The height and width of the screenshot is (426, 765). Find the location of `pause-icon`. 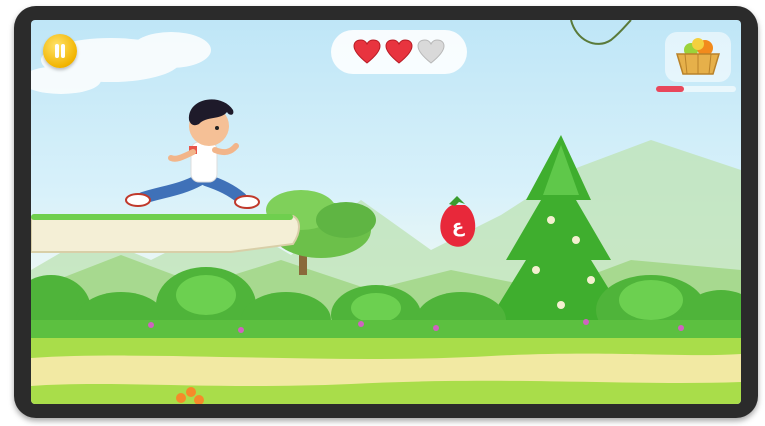

pause-icon is located at coordinates (57, 51).